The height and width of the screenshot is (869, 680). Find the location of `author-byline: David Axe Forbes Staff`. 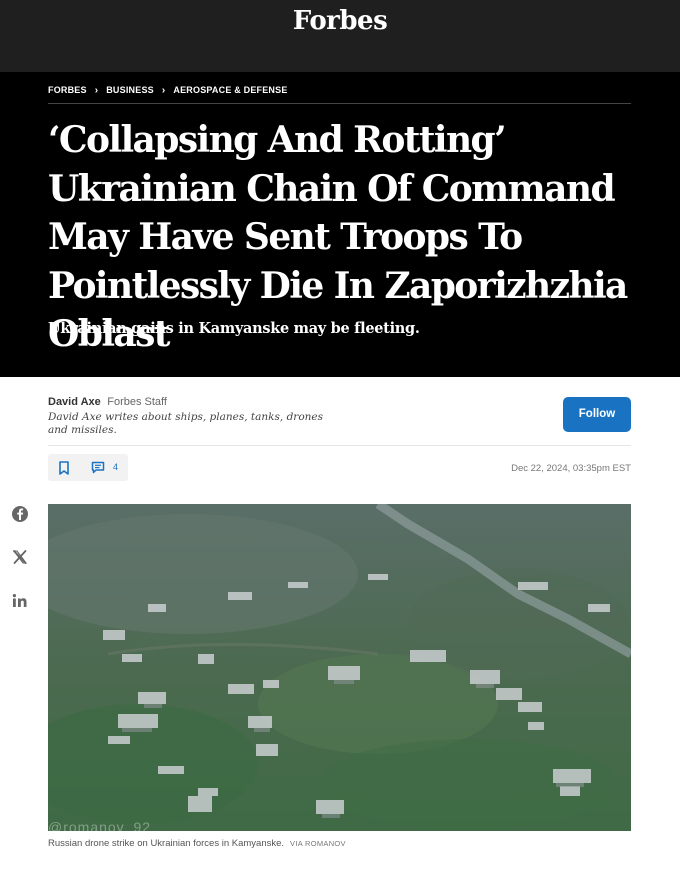

author-byline: David Axe Forbes Staff is located at coordinates (107, 401).